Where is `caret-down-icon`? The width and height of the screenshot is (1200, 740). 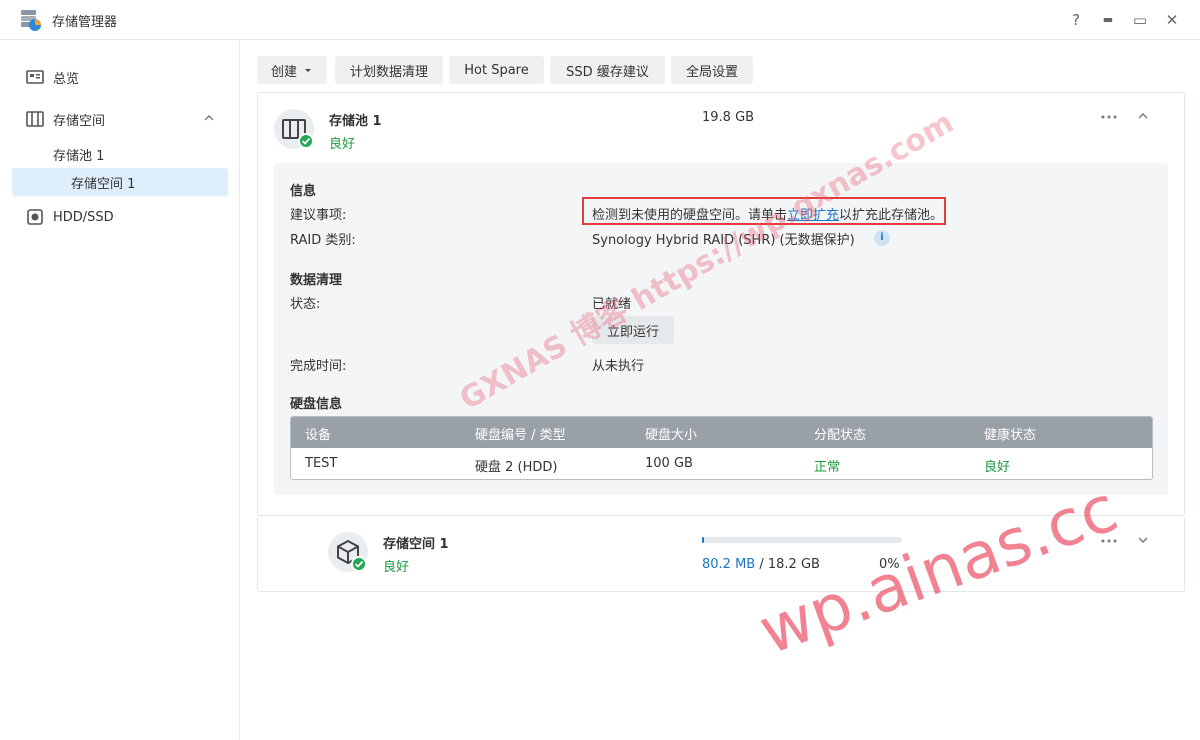 caret-down-icon is located at coordinates (308, 70).